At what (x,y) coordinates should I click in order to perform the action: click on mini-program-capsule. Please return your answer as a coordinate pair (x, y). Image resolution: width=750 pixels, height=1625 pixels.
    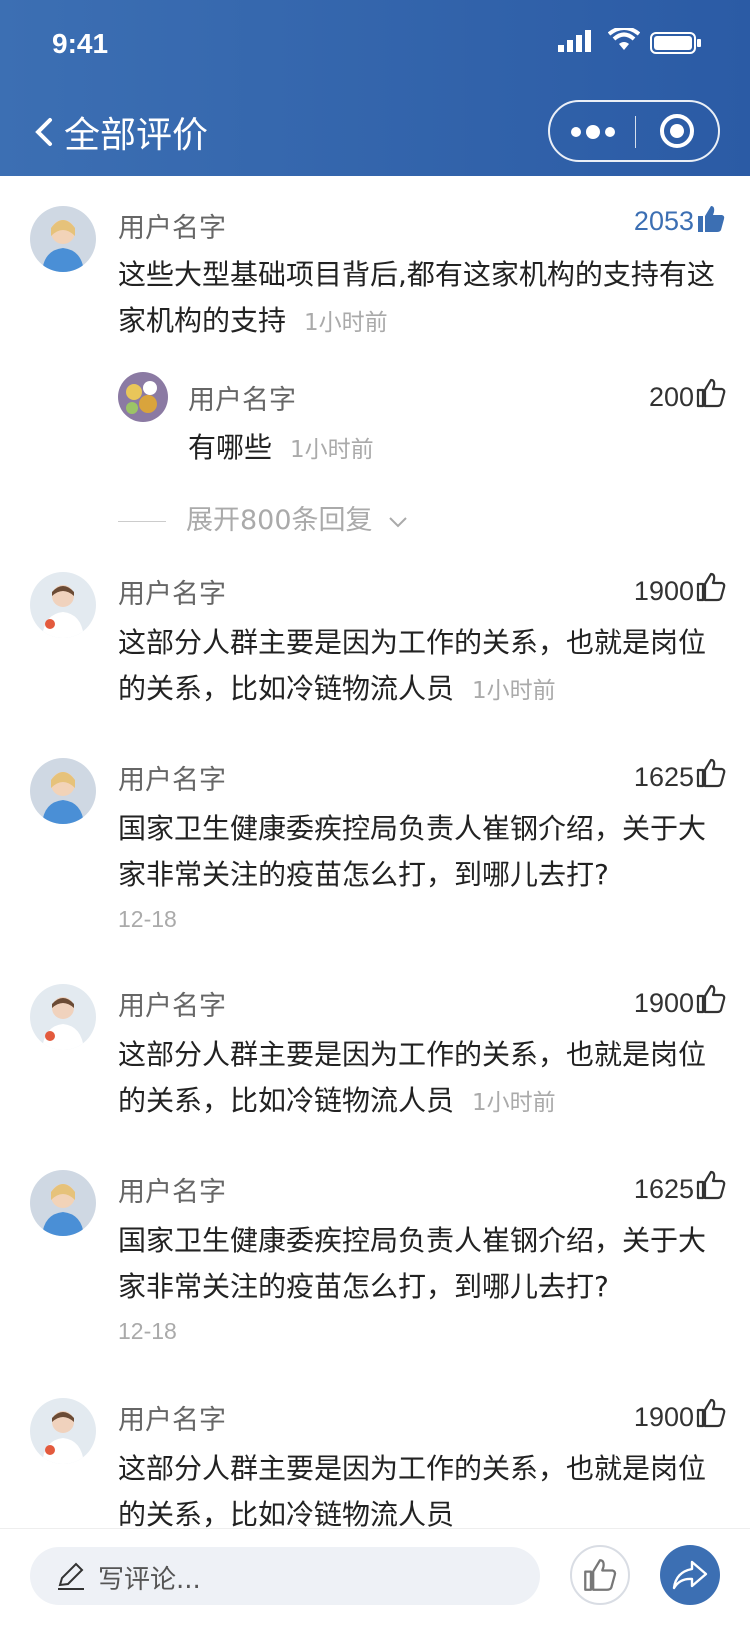
    Looking at the image, I should click on (634, 131).